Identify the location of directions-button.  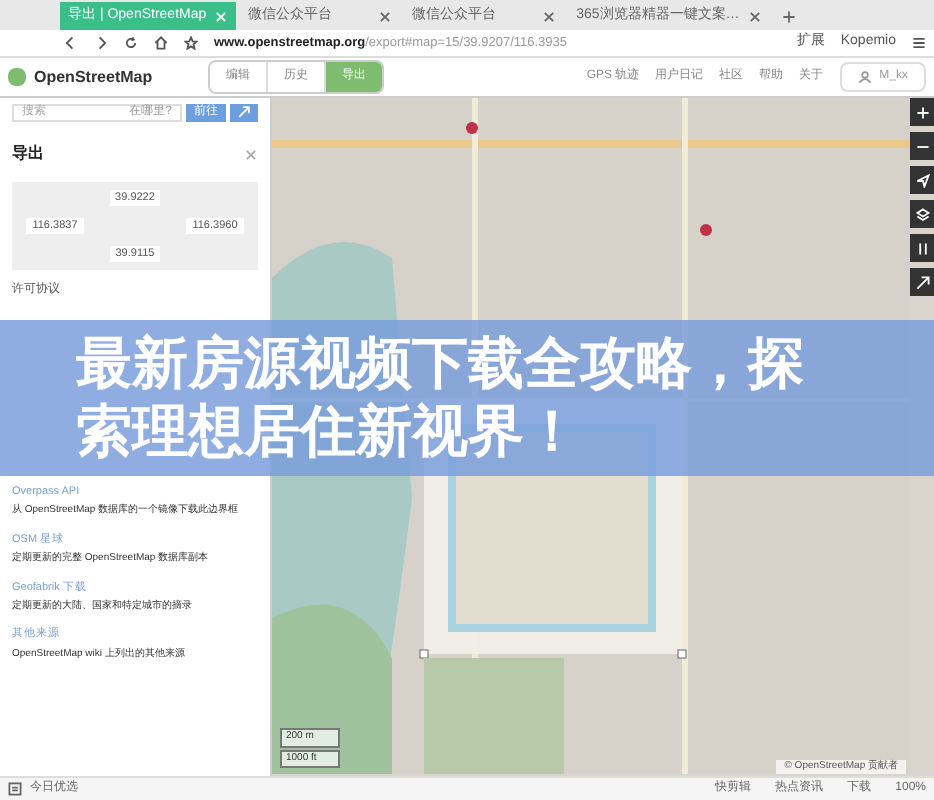
(244, 112).